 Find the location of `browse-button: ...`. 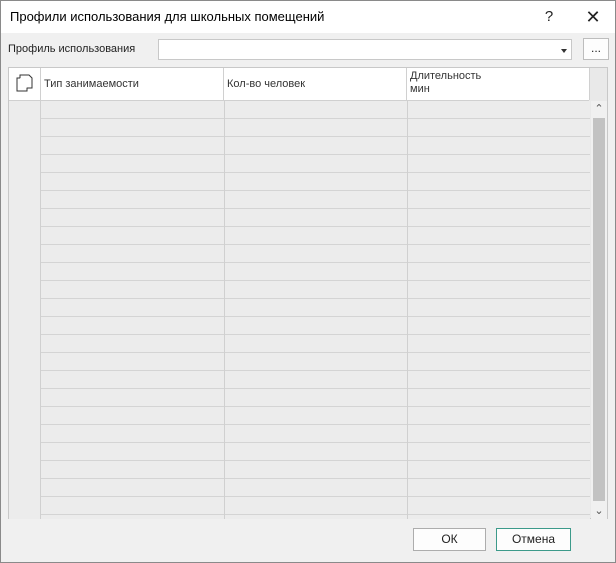

browse-button: ... is located at coordinates (596, 49).